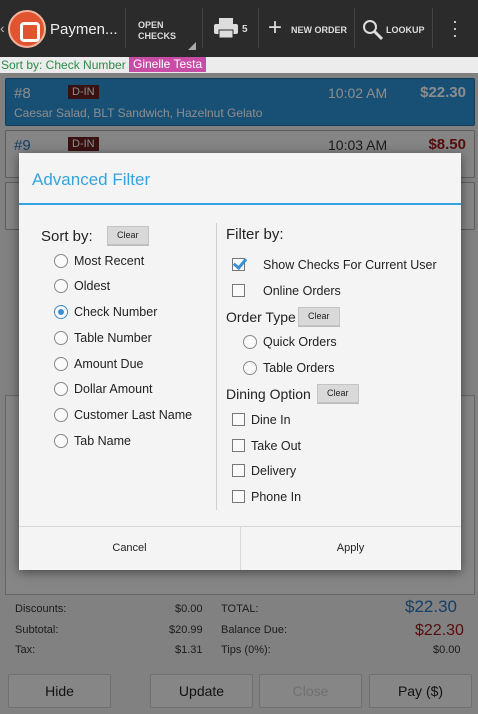 This screenshot has height=714, width=478. What do you see at coordinates (240, 204) in the screenshot?
I see `title-underline` at bounding box center [240, 204].